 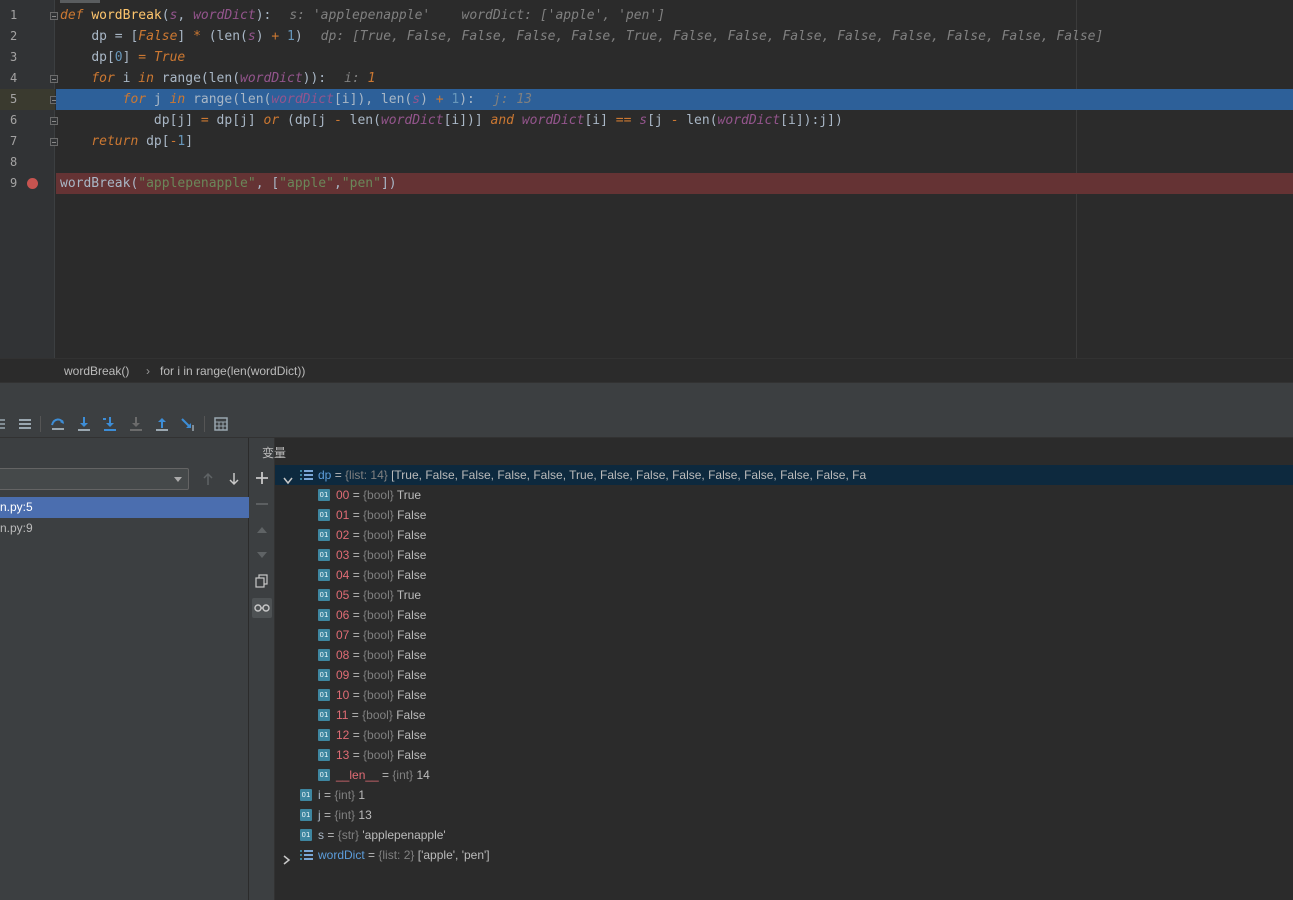 What do you see at coordinates (784, 575) in the screenshot?
I see `dp-item-row: 01 04 = {bool} False` at bounding box center [784, 575].